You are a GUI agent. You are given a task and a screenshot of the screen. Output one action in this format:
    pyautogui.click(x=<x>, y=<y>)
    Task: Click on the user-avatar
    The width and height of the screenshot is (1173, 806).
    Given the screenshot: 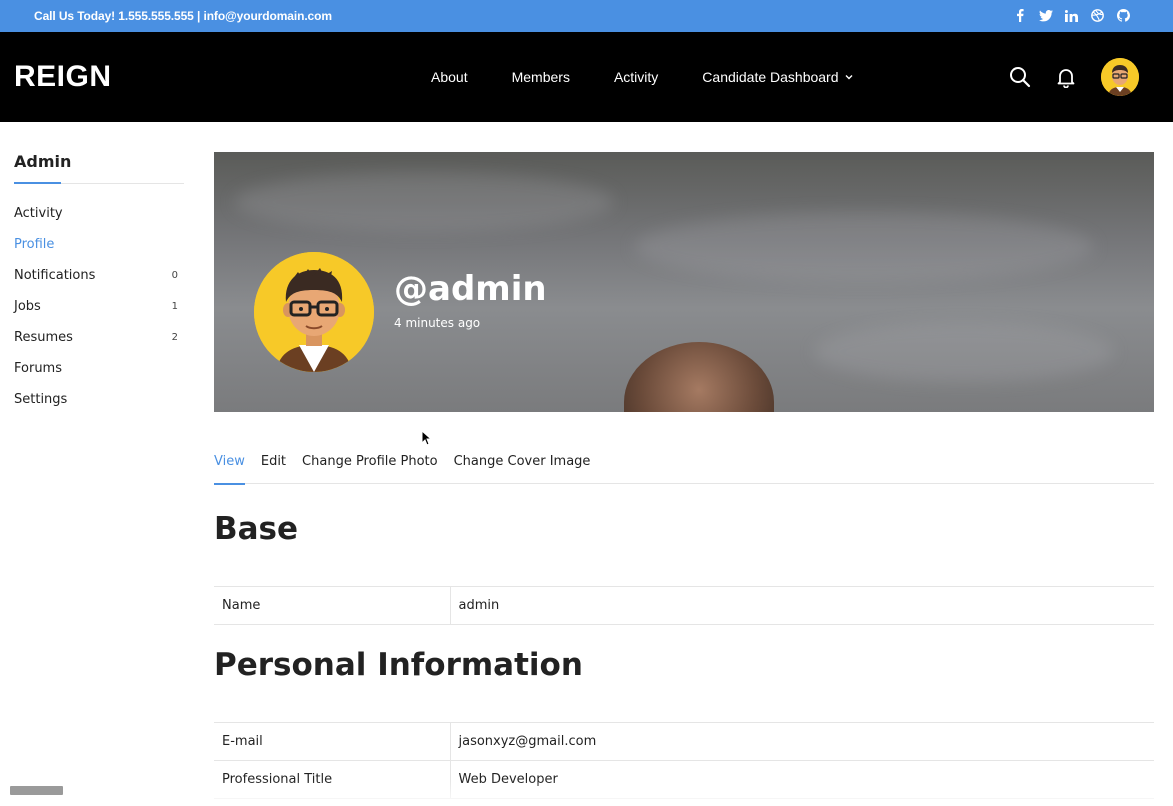 What is the action you would take?
    pyautogui.click(x=1120, y=77)
    